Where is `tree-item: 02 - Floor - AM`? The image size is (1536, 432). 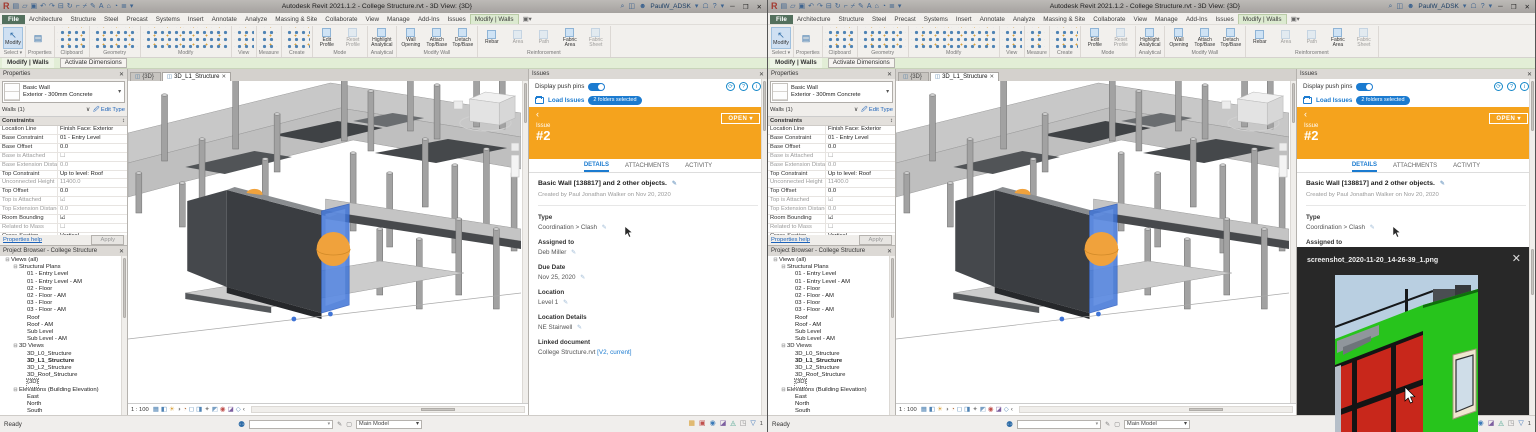 tree-item: 02 - Floor - AM is located at coordinates (63, 296).